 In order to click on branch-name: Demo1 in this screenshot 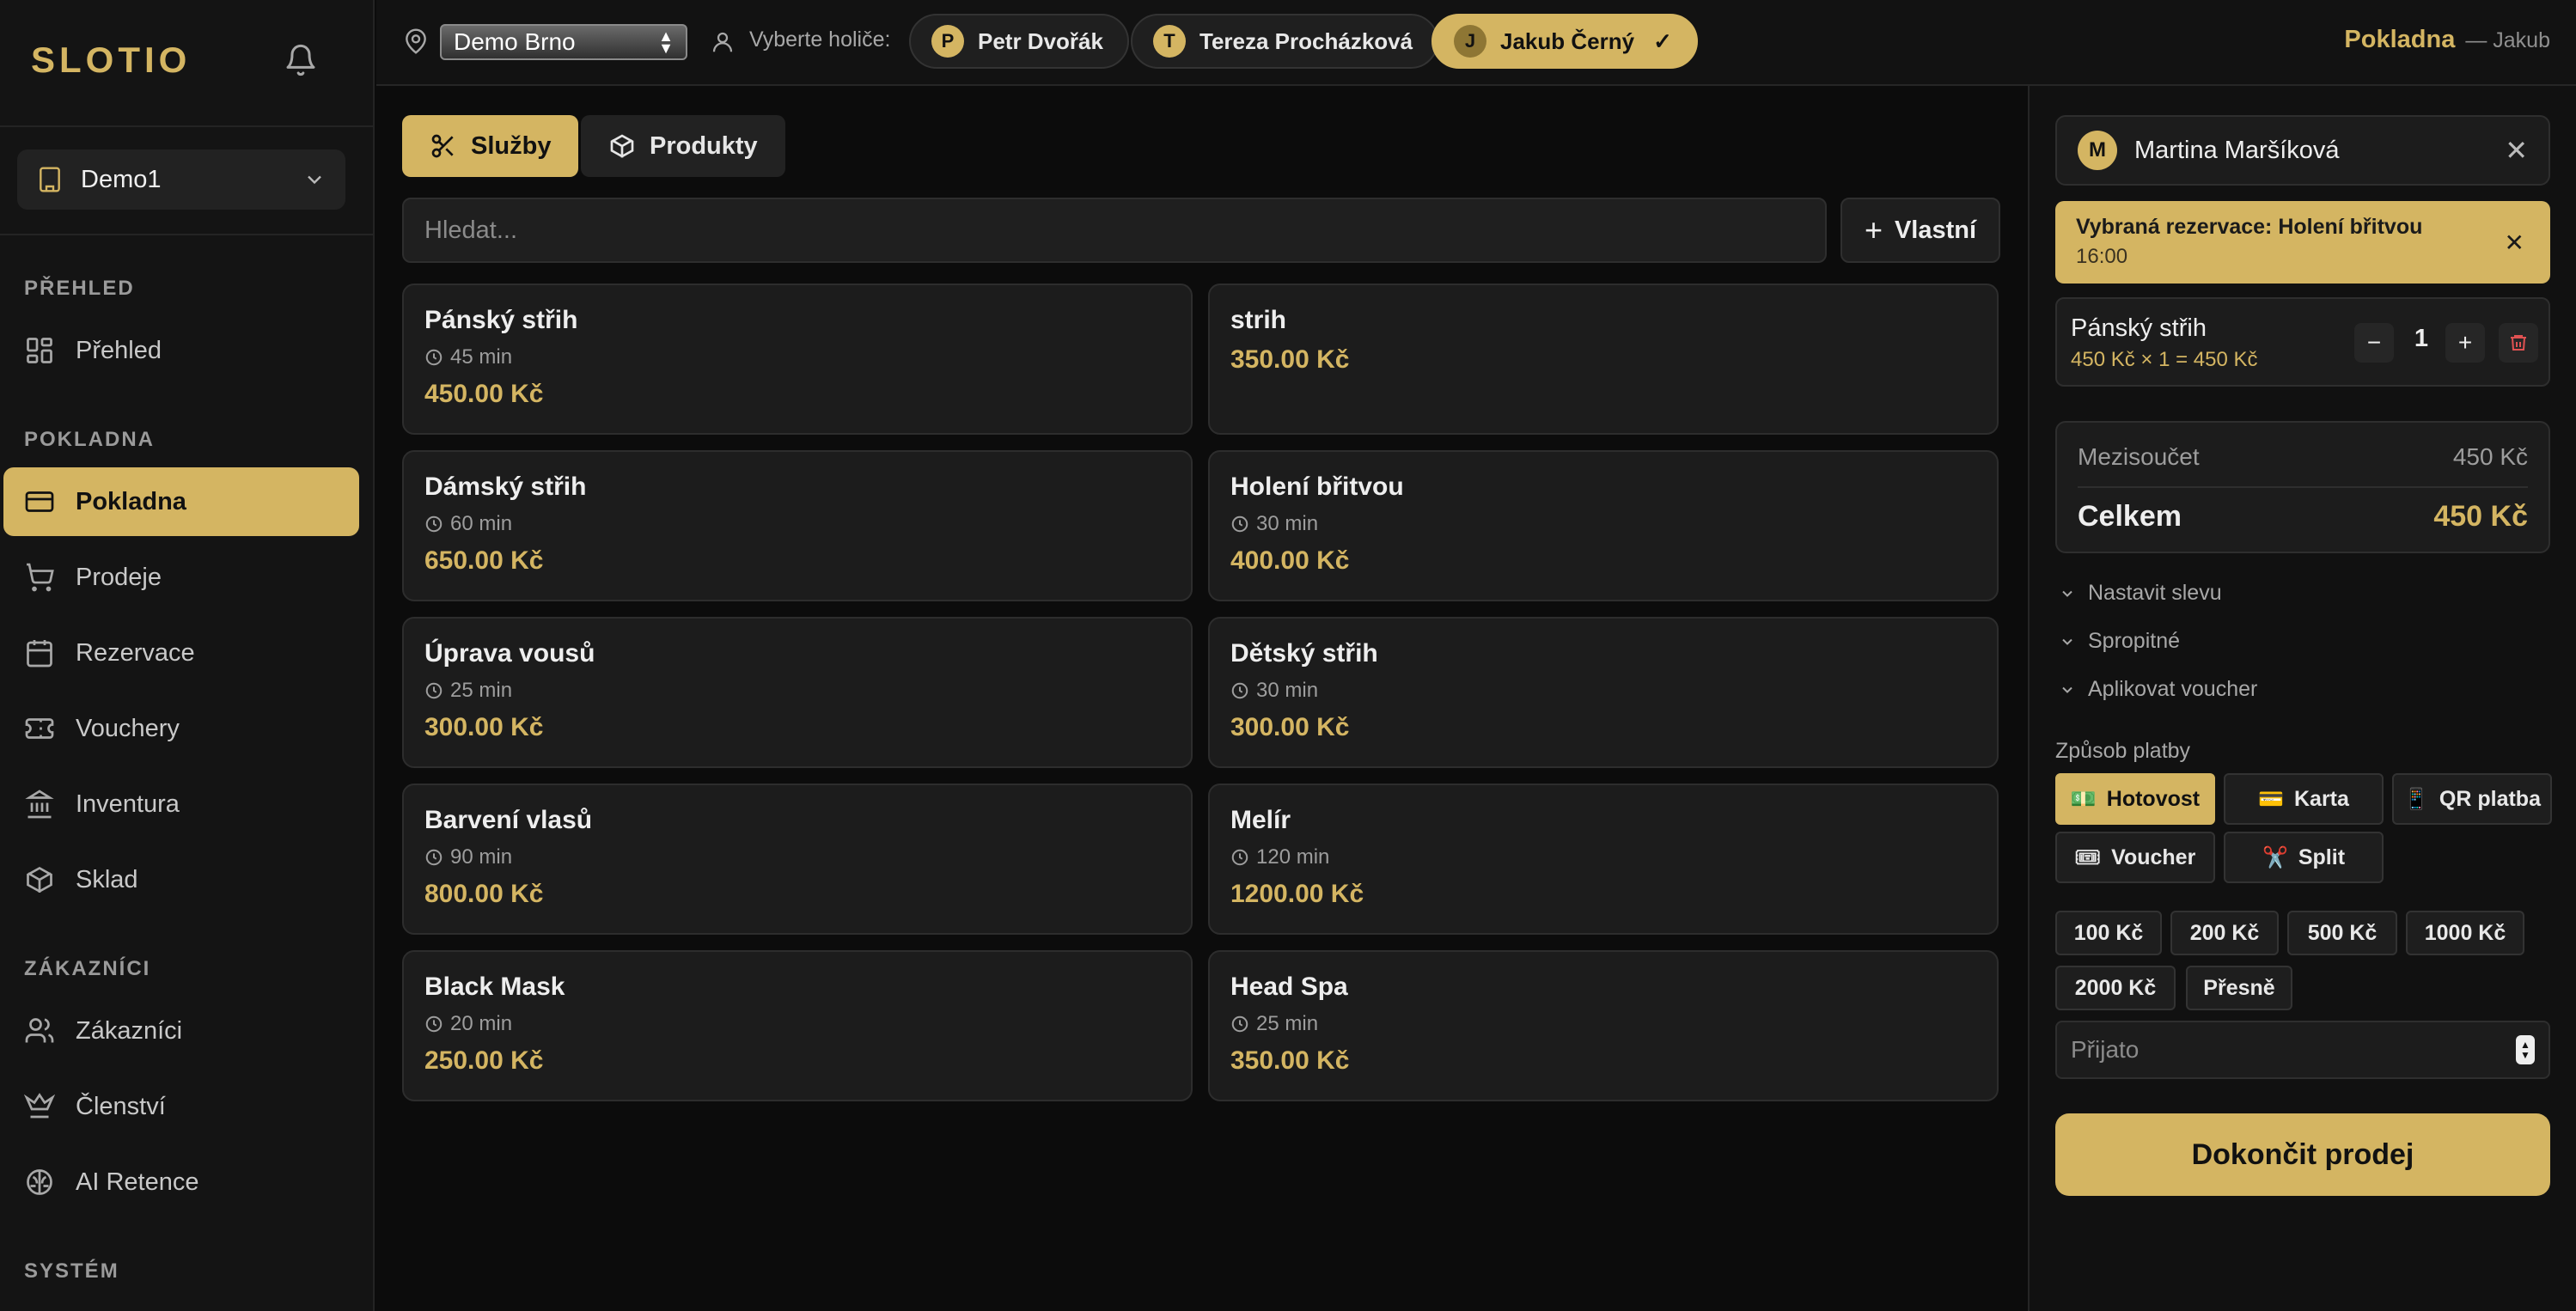, I will do `click(121, 179)`.